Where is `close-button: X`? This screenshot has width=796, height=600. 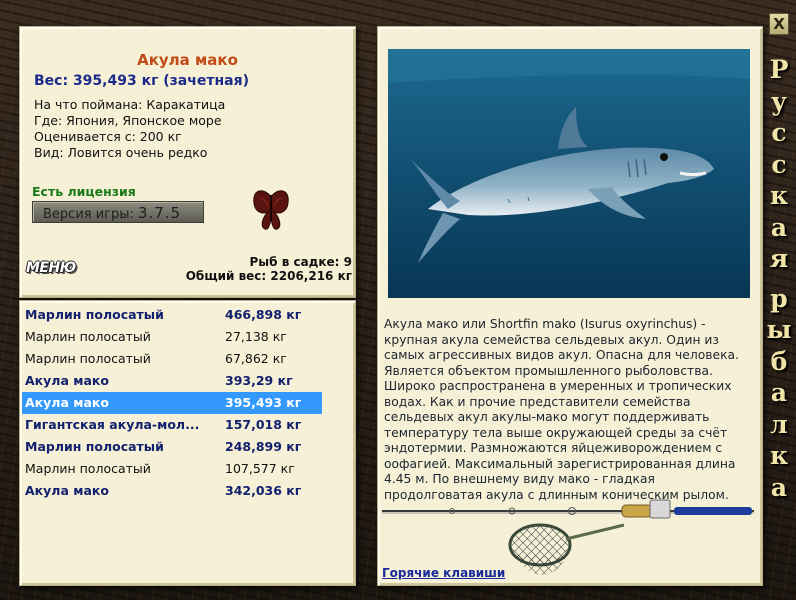
close-button: X is located at coordinates (779, 24).